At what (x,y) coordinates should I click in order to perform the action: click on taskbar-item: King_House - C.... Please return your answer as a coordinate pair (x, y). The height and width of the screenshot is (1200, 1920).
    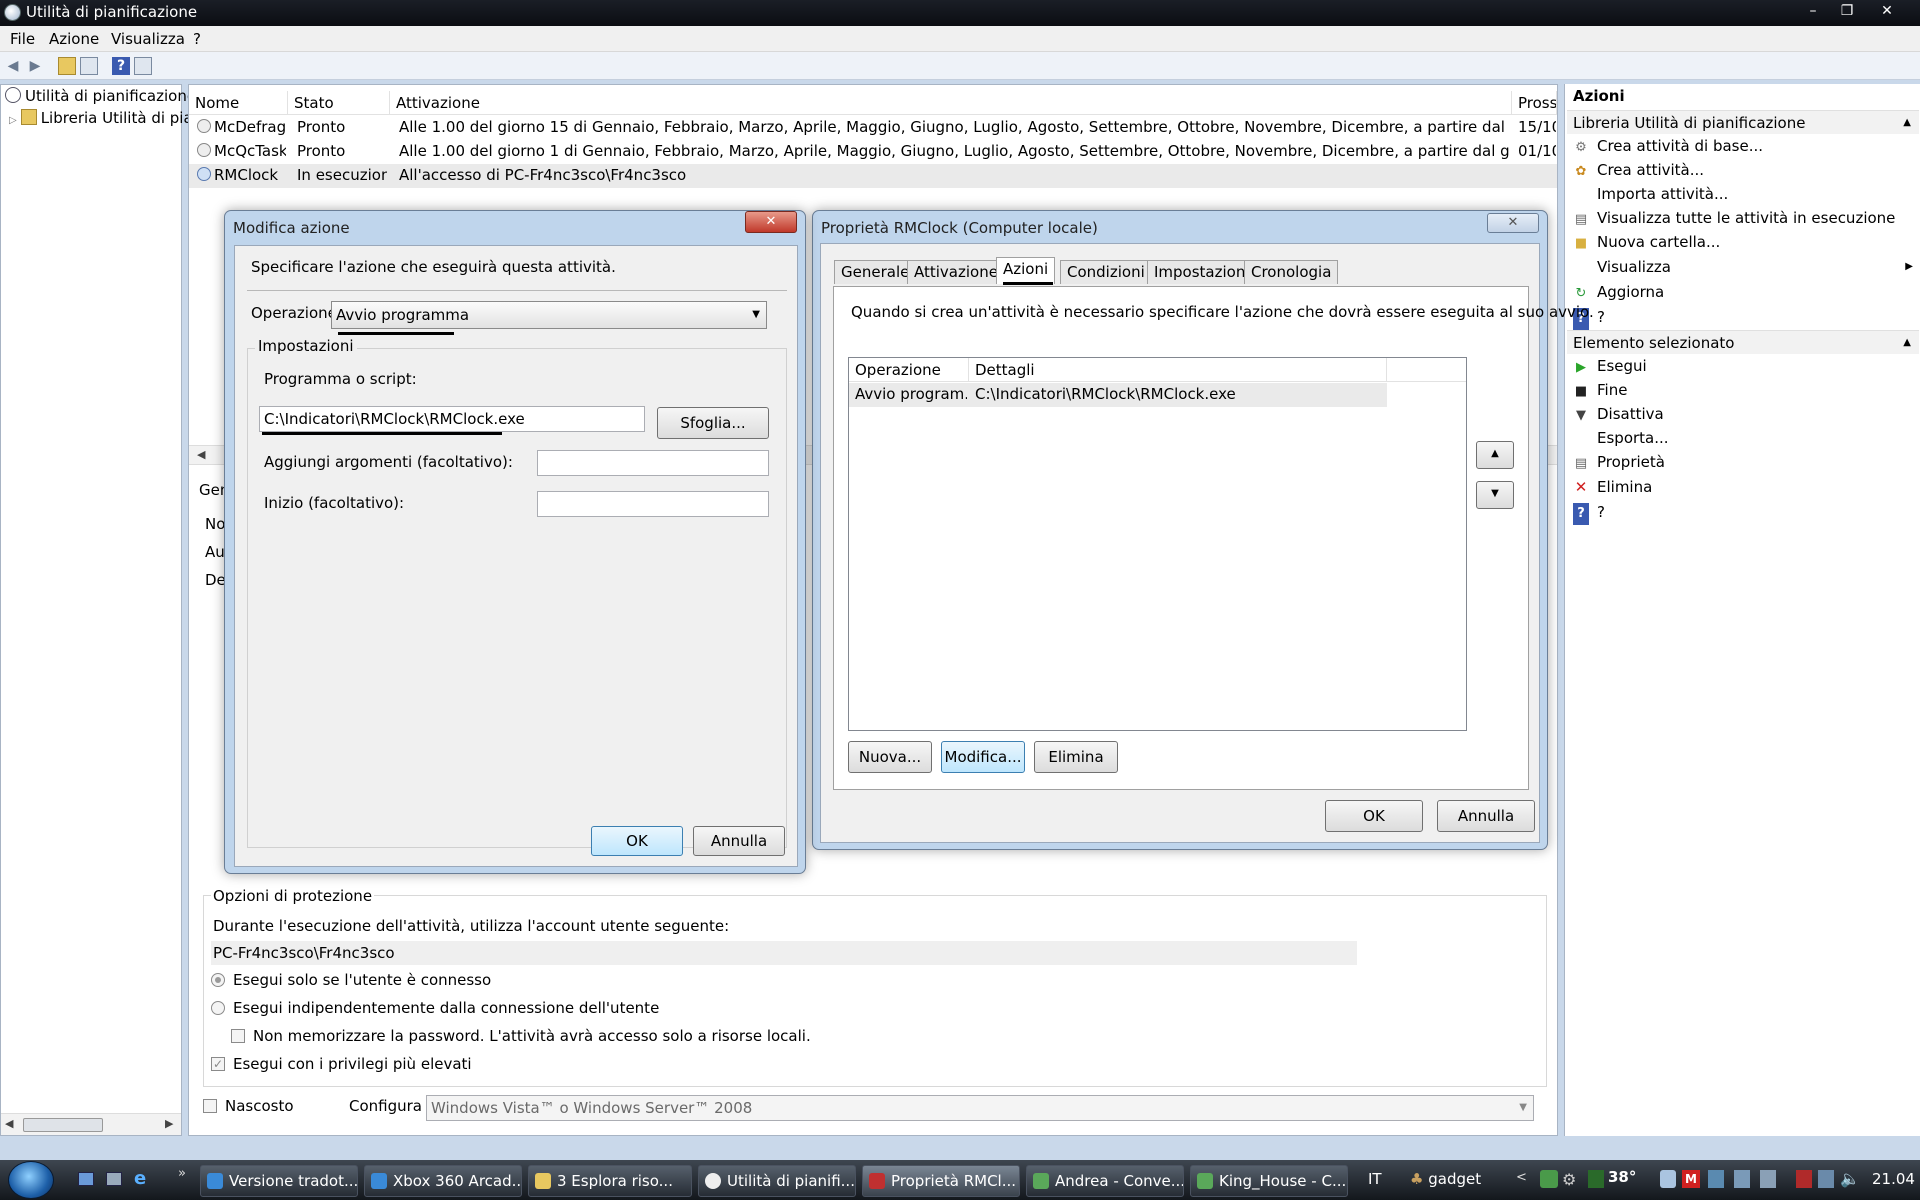
    Looking at the image, I should click on (1269, 1181).